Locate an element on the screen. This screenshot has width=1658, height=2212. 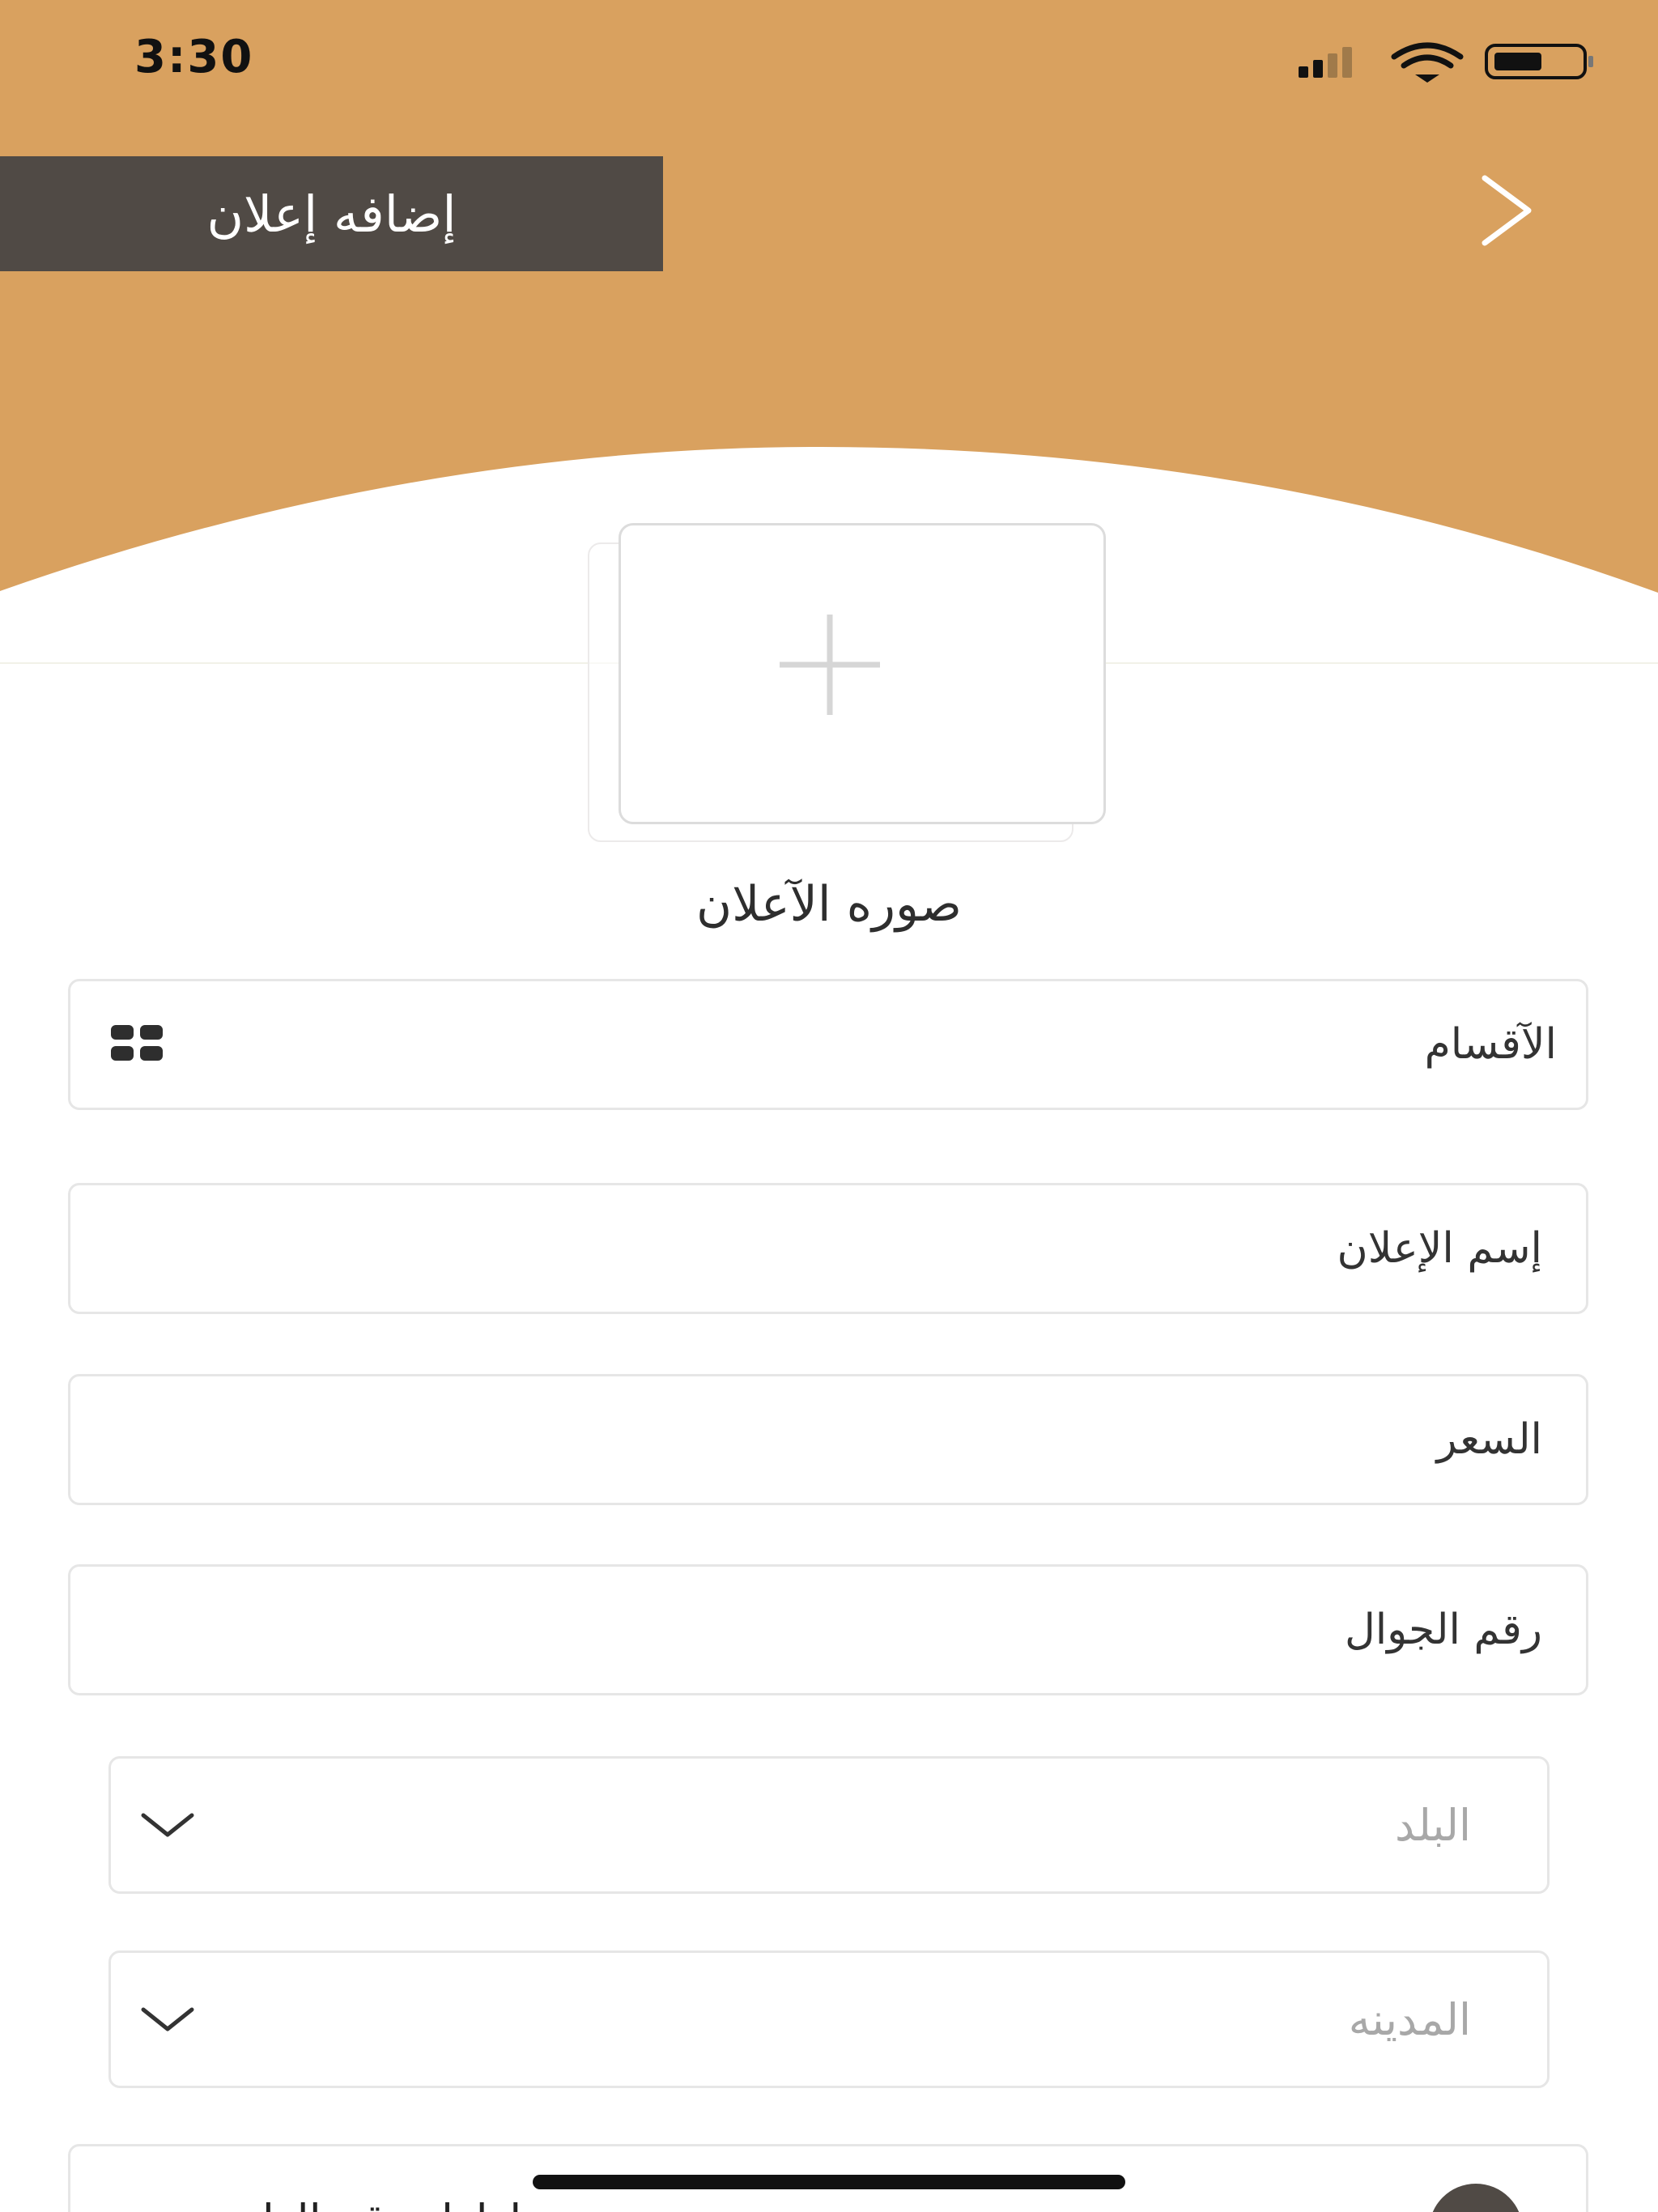
mobile-placeholder: رقم الجوال is located at coordinates (1443, 1630).